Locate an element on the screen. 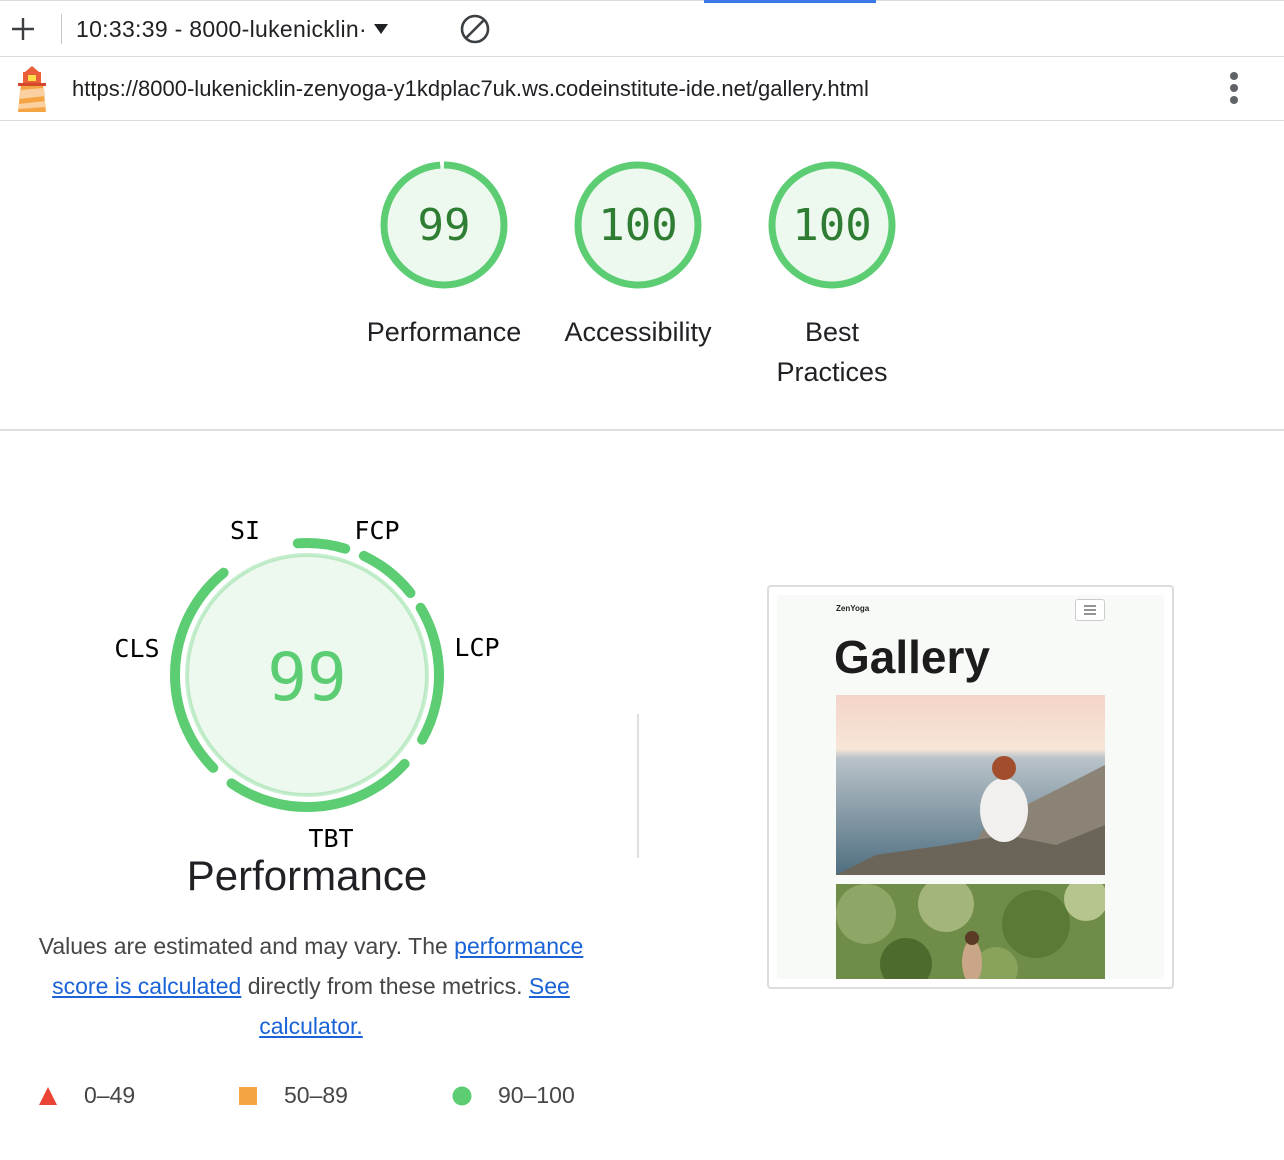 The height and width of the screenshot is (1160, 1284). gauge-best-practices-label: Best Practices is located at coordinates (832, 352).